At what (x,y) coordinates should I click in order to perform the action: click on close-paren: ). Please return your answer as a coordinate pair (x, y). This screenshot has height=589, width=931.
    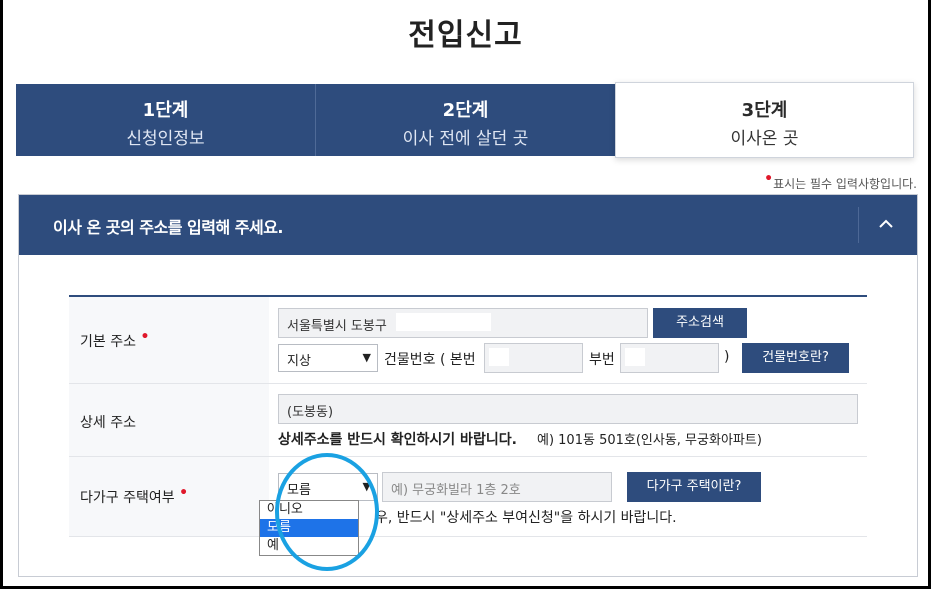
    Looking at the image, I should click on (727, 357).